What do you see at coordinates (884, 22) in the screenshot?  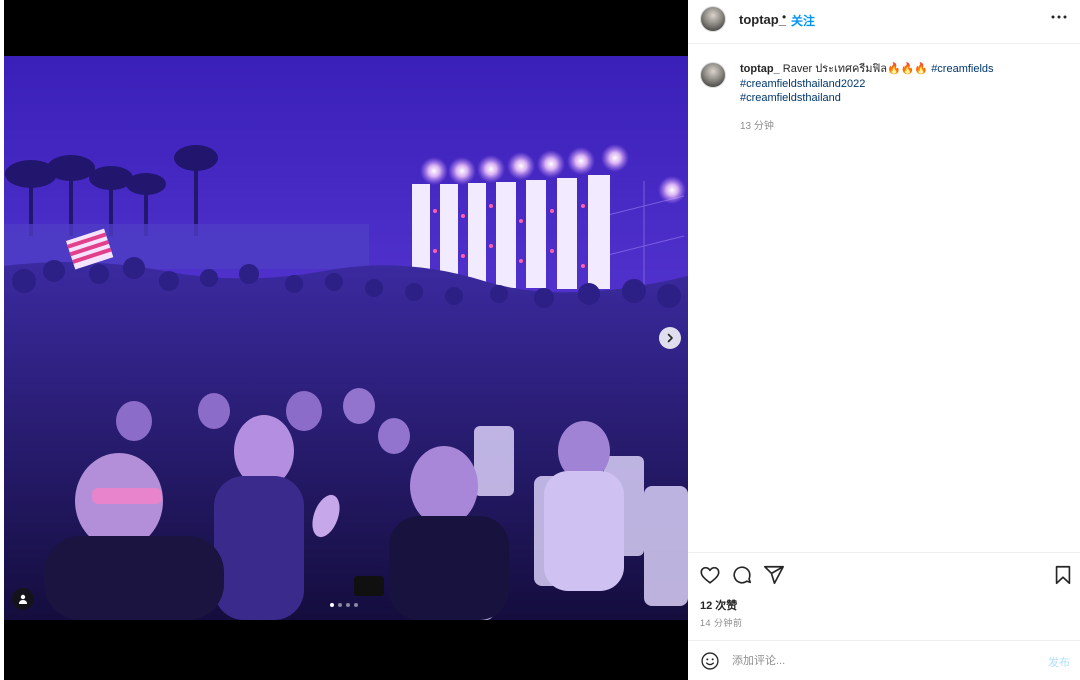 I see `post-header: toptap_ • 关注` at bounding box center [884, 22].